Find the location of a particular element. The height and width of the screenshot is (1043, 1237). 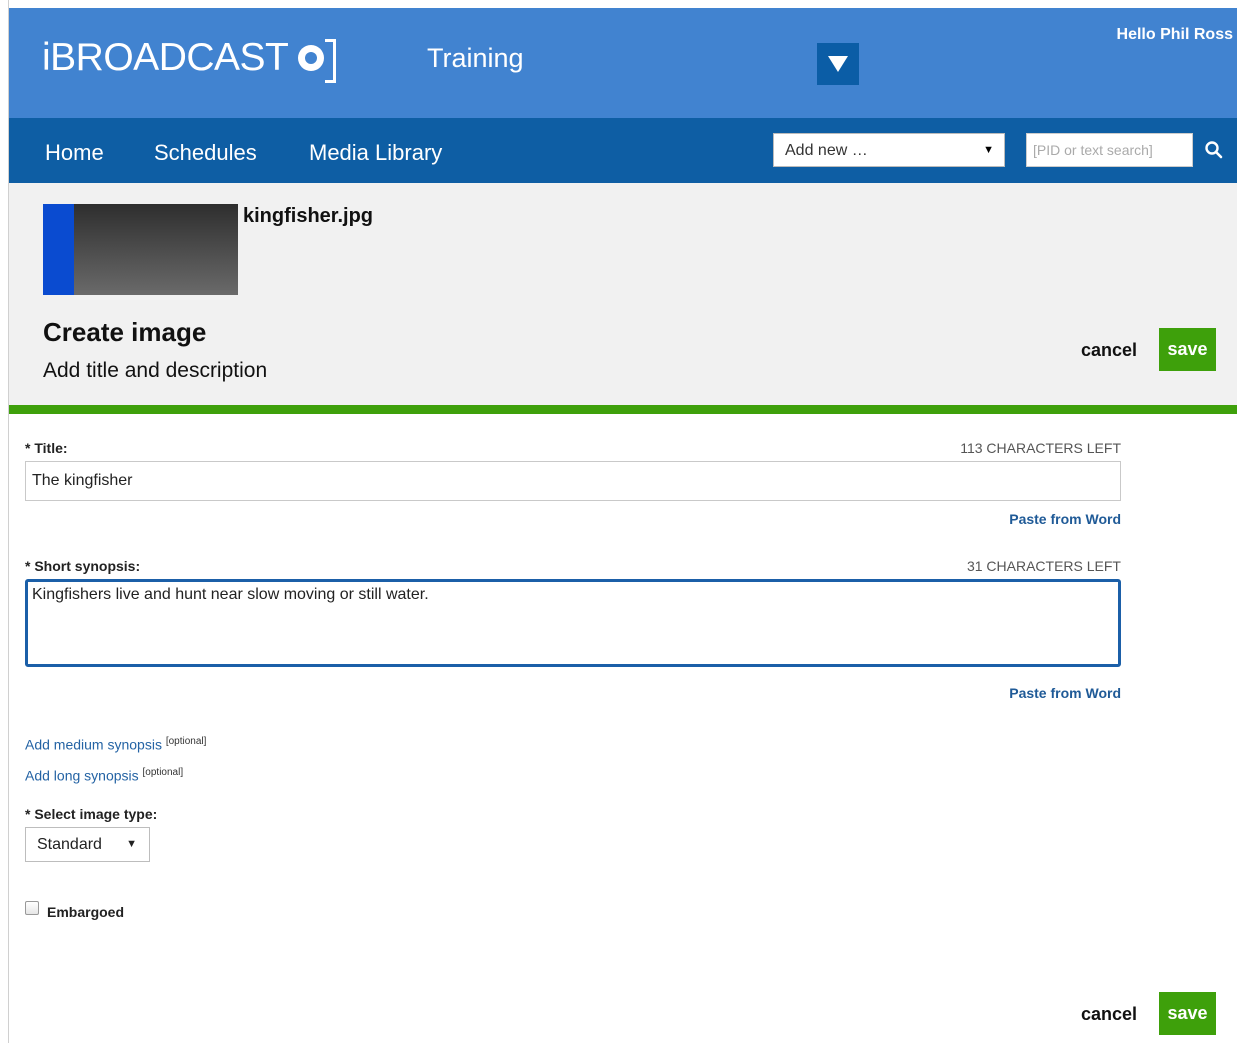

title-paste-from-word-link: Paste from Word is located at coordinates (1065, 519).